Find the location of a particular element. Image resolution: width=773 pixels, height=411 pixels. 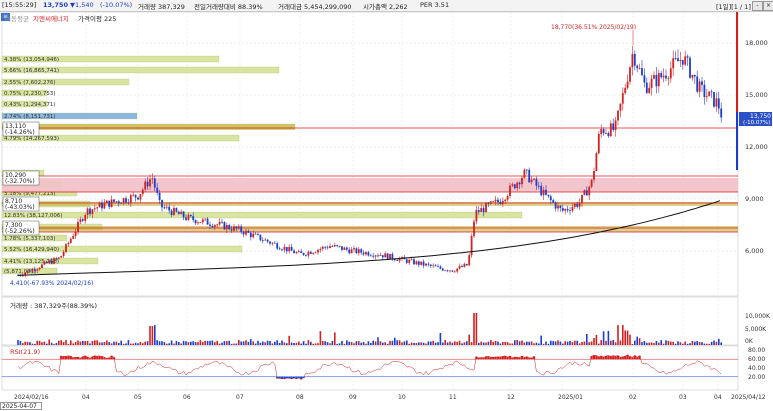

volume-profile-label: 4.38% (13,054,946) is located at coordinates (31, 60).